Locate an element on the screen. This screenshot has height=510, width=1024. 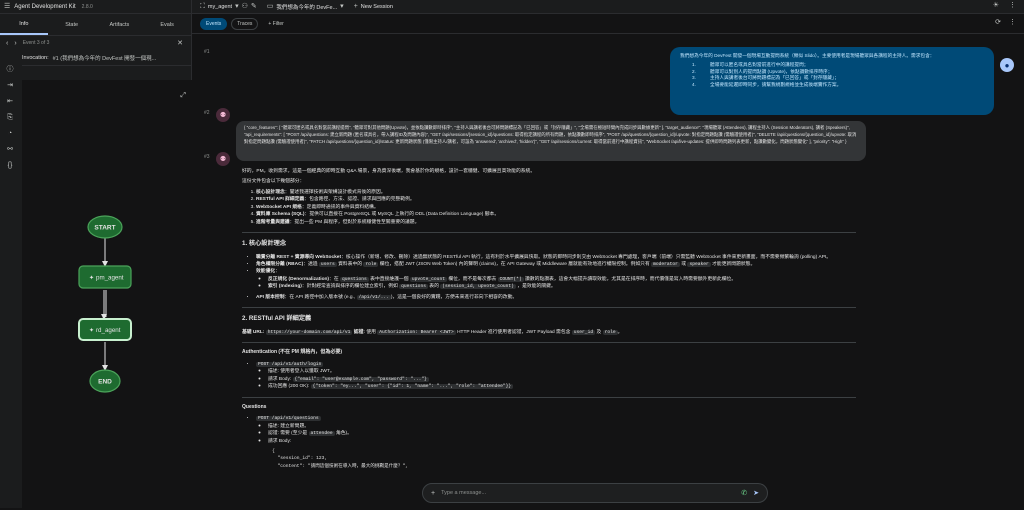
message-input is located at coordinates (588, 493).